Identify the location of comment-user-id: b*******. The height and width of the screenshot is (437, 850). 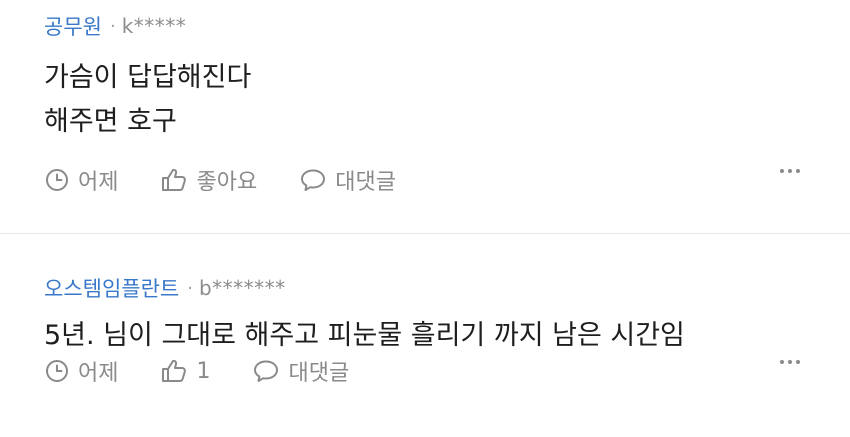
(242, 288).